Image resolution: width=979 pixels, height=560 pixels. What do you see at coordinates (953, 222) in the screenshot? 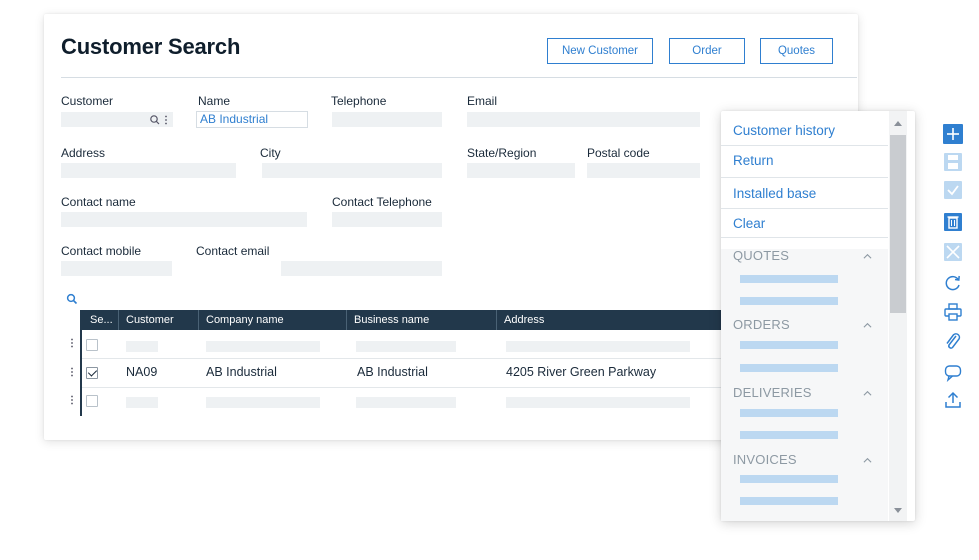
I see `trash-icon` at bounding box center [953, 222].